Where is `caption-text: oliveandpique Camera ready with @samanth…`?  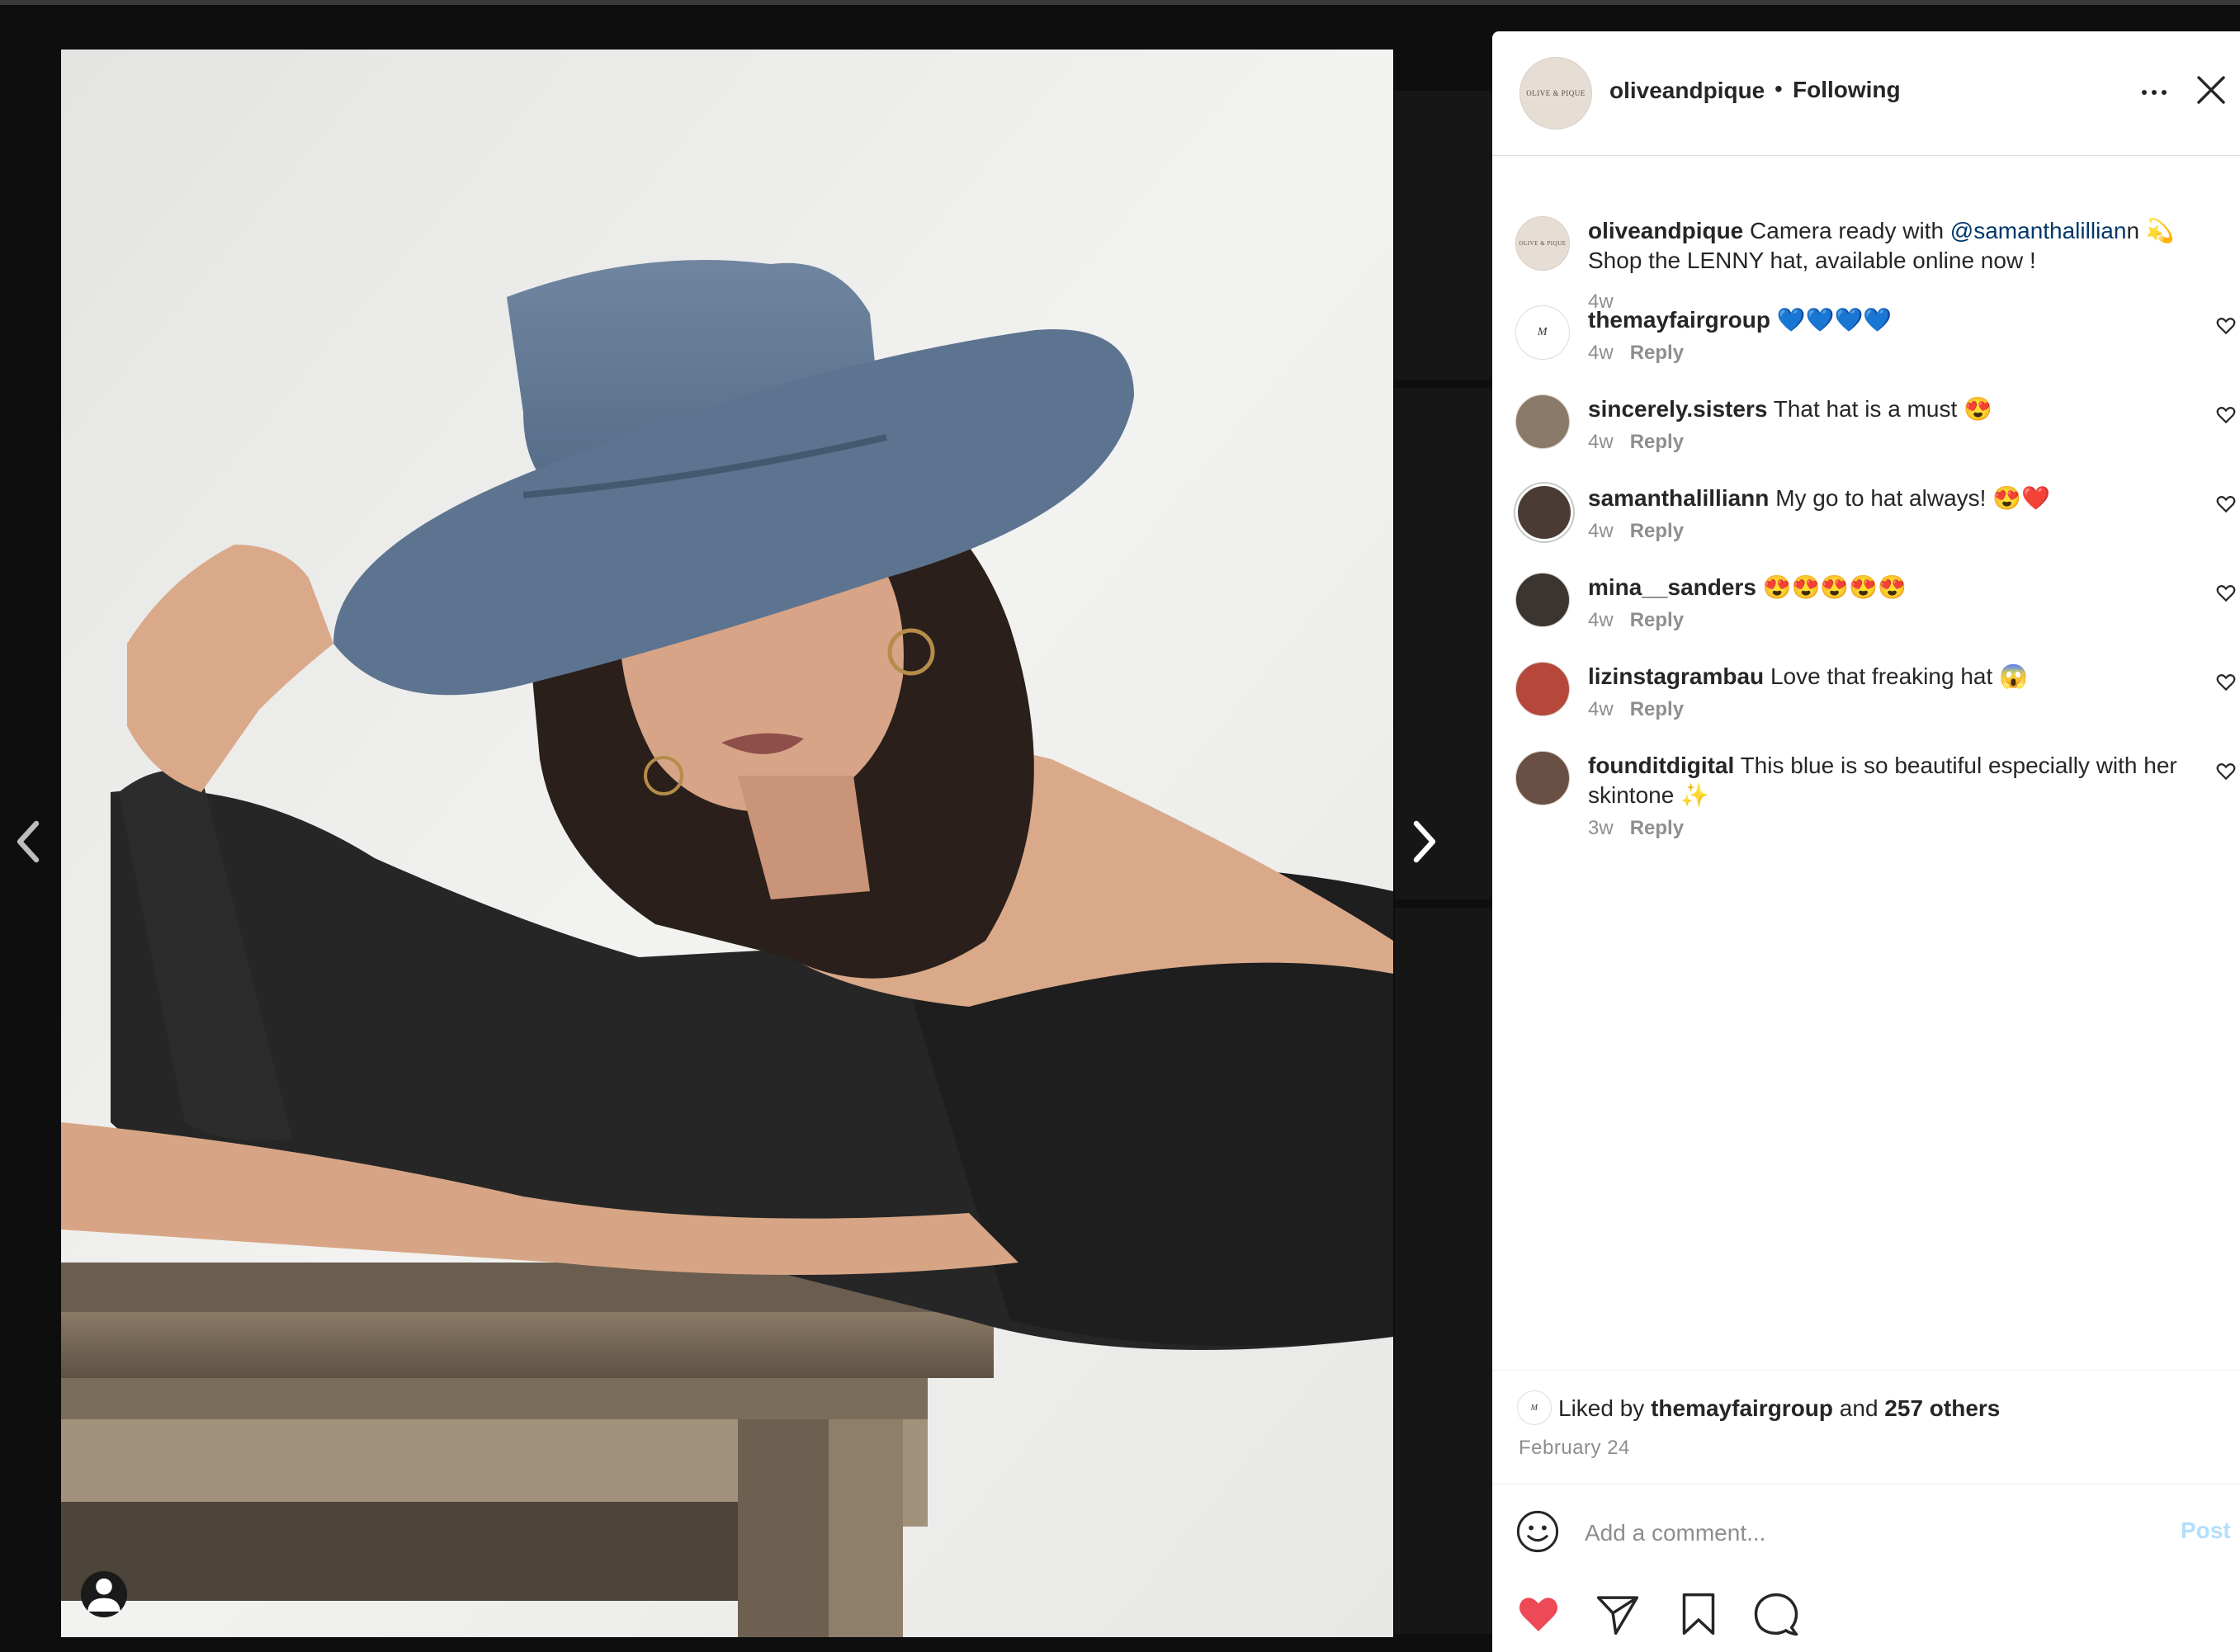
caption-text: oliveandpique Camera ready with @samanth… is located at coordinates (1893, 246).